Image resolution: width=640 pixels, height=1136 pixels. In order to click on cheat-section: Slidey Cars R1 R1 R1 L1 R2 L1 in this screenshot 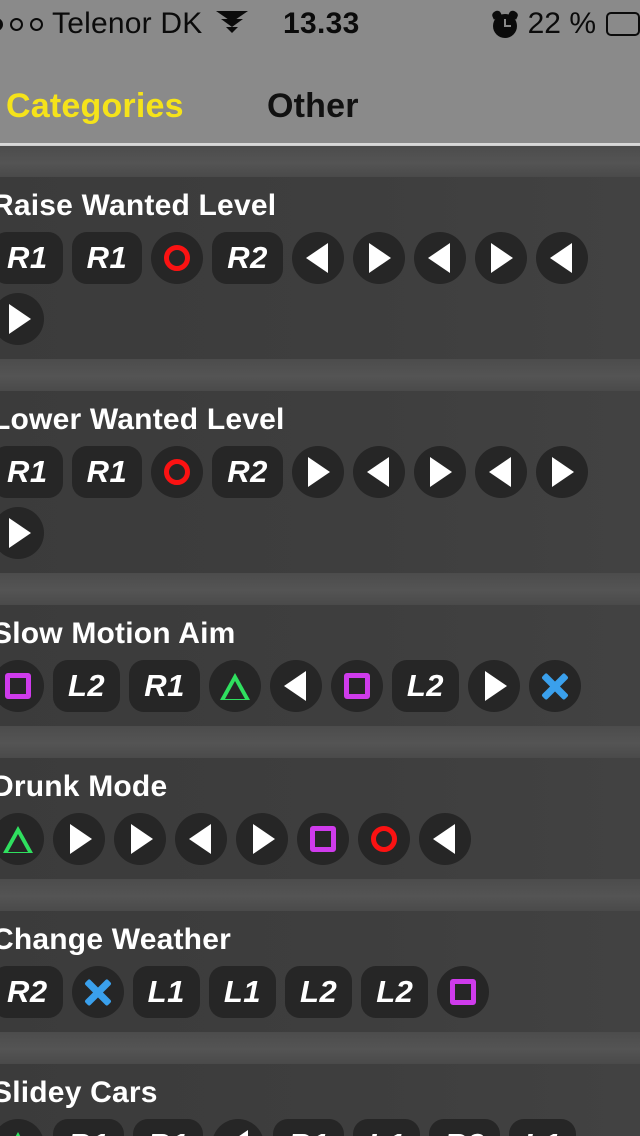, I will do `click(320, 1100)`.